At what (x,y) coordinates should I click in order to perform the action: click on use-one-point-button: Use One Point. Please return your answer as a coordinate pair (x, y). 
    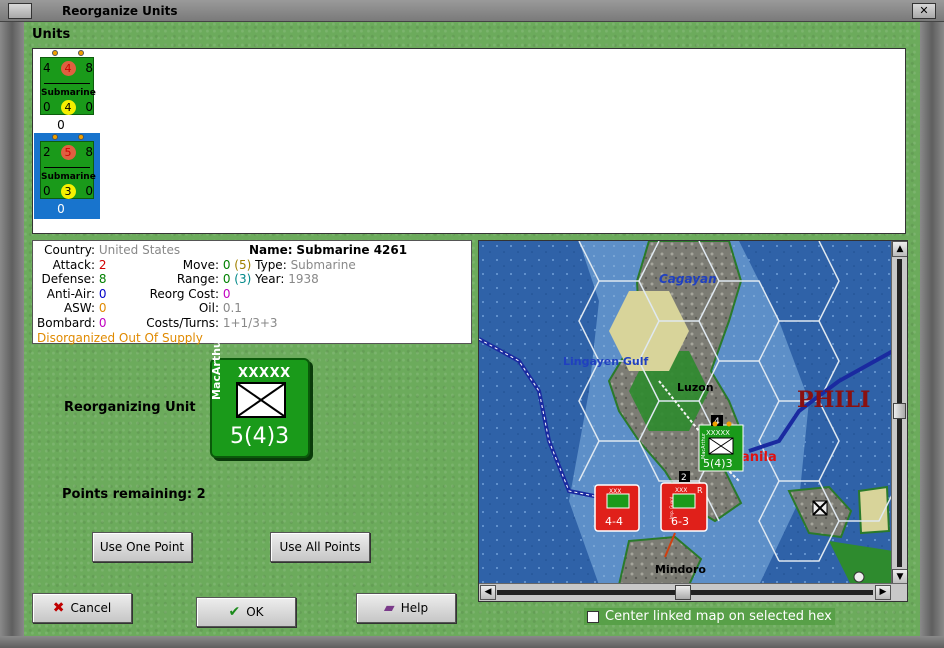
    Looking at the image, I should click on (142, 547).